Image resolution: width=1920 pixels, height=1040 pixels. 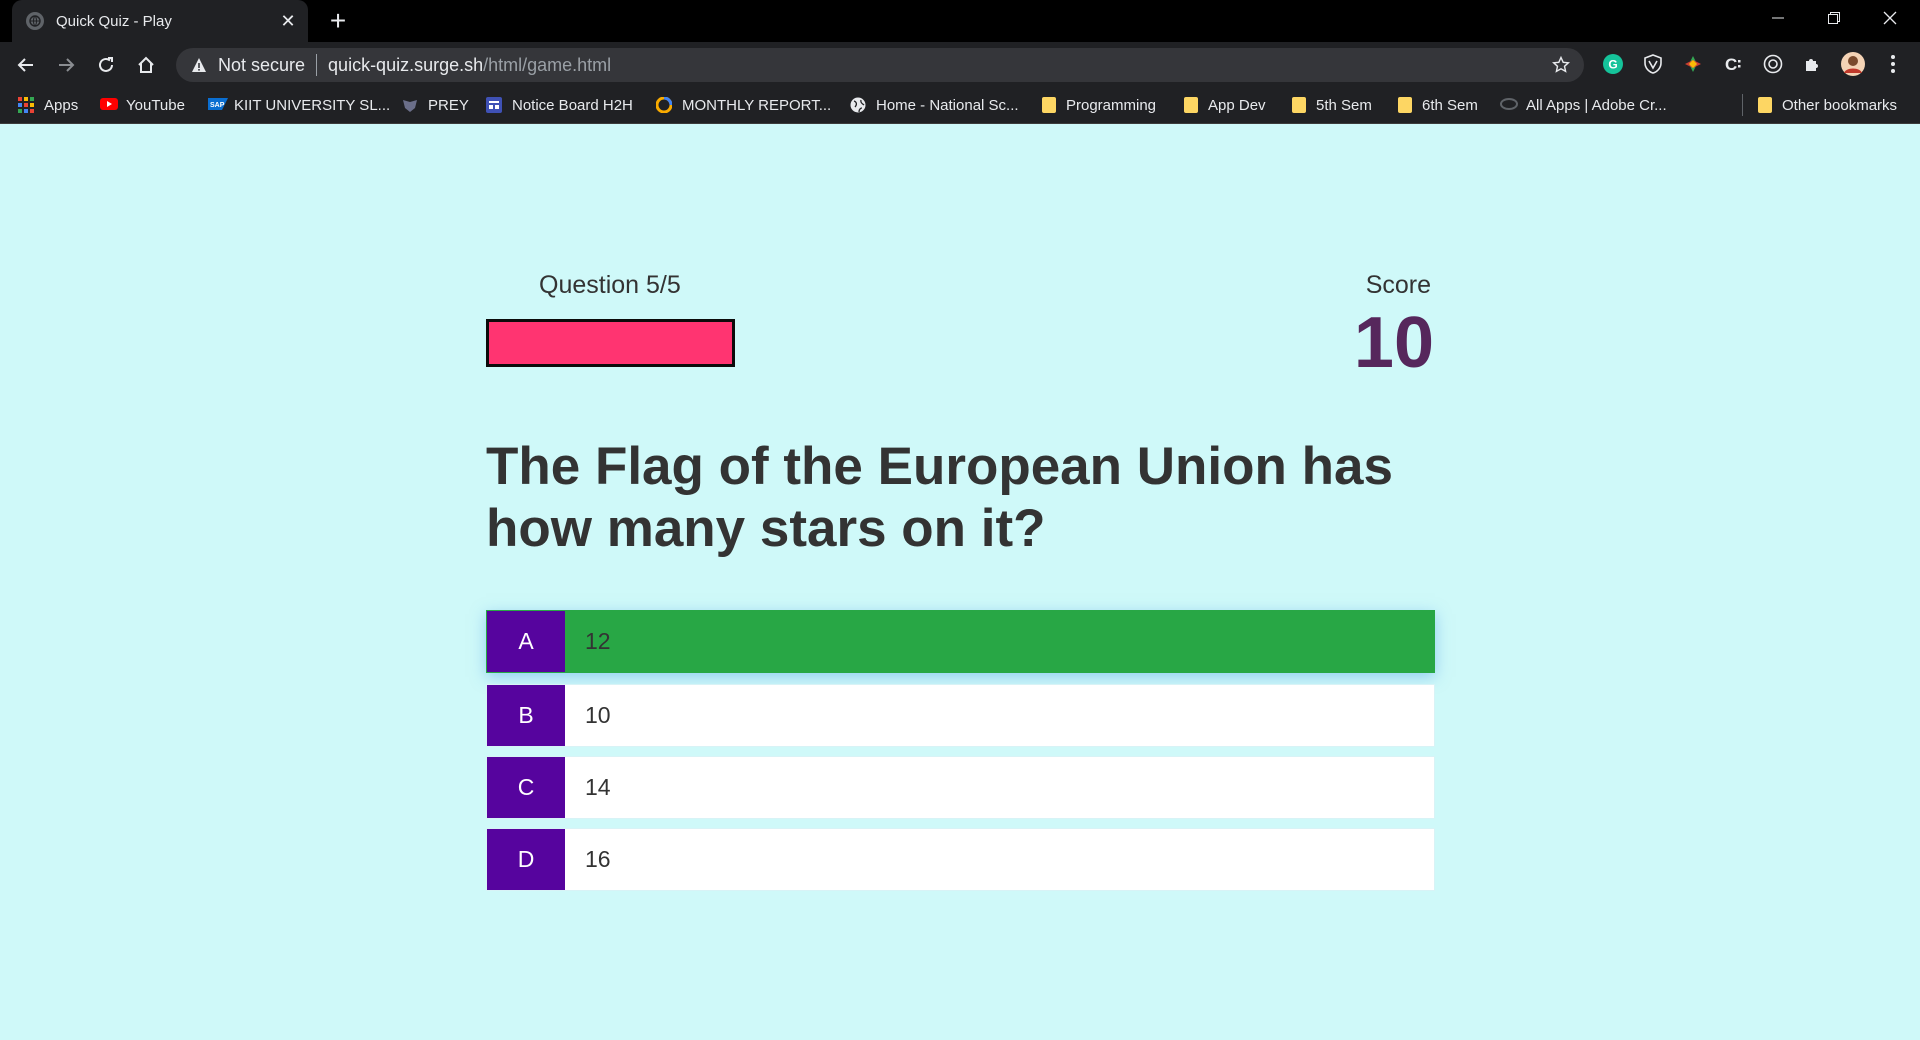 I want to click on notice-board-icon, so click(x=494, y=105).